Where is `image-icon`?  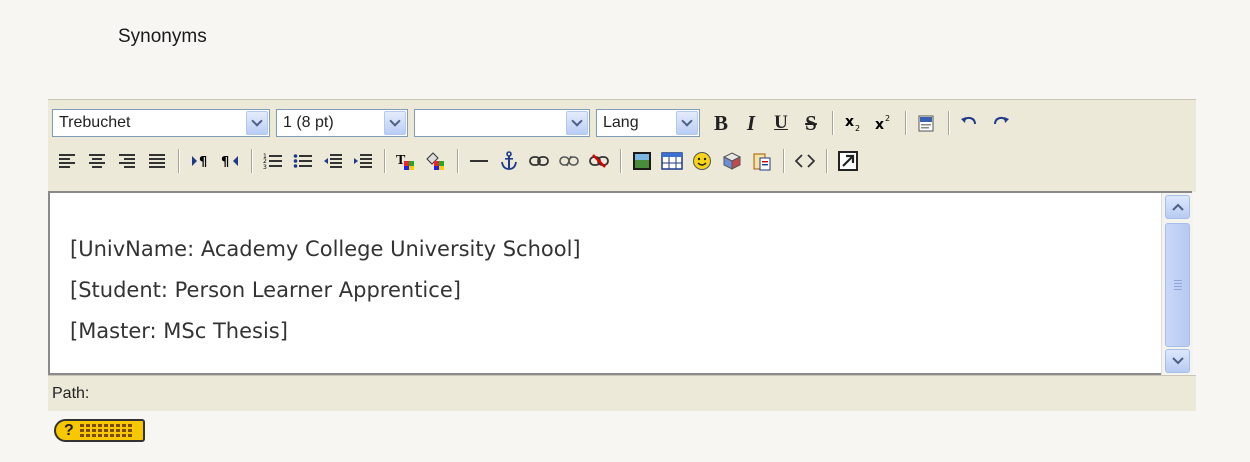
image-icon is located at coordinates (642, 161).